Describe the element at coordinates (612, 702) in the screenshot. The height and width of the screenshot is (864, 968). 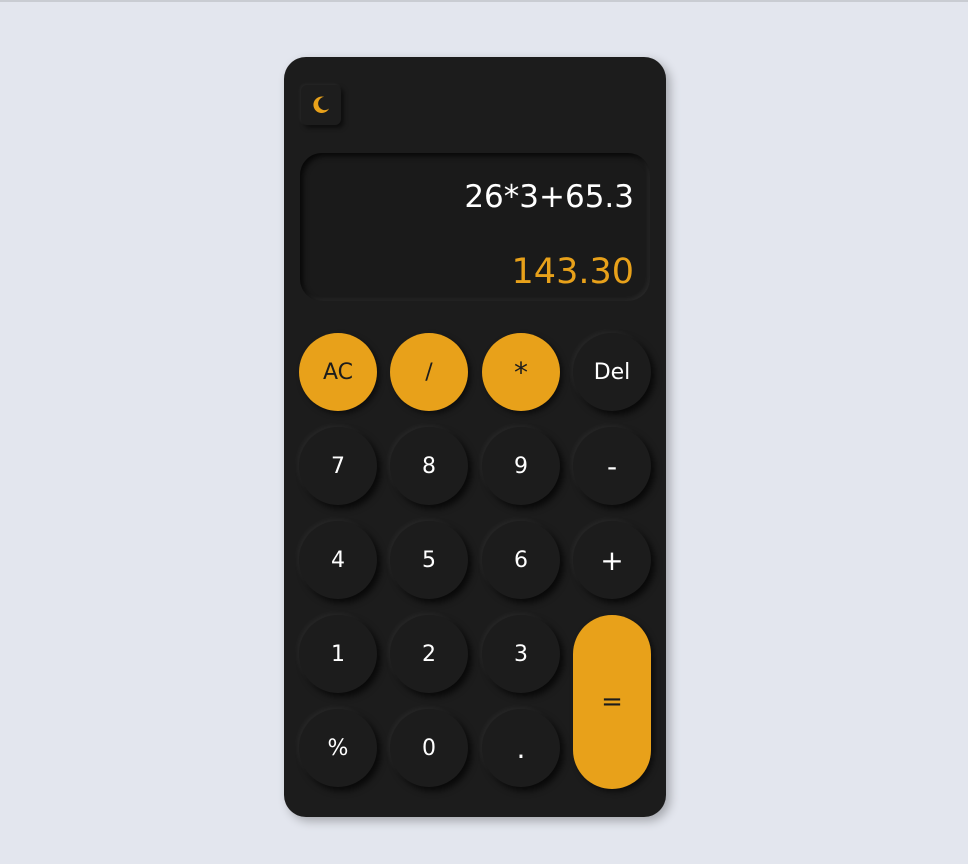
I see `equals-button: =` at that location.